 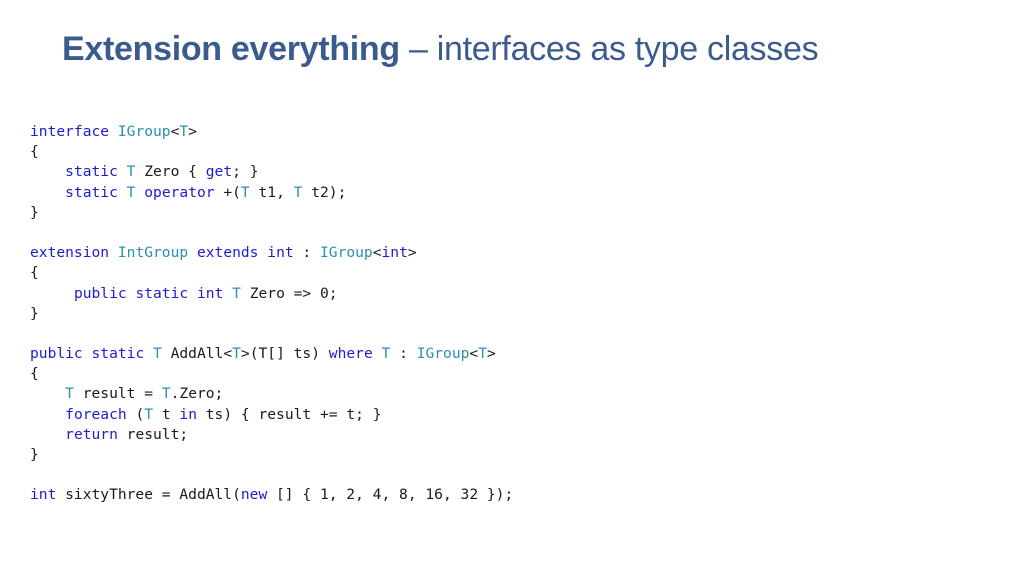 I want to click on code-text: (, so click(x=135, y=414).